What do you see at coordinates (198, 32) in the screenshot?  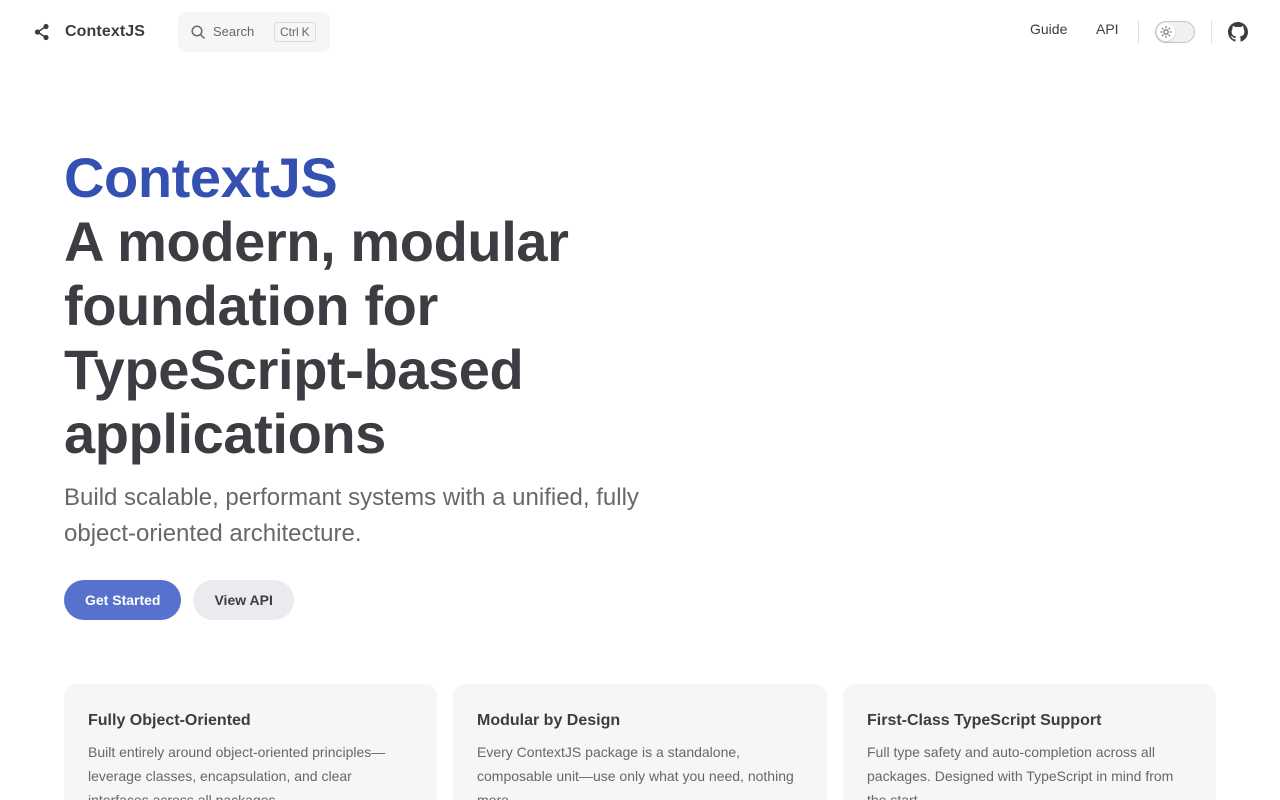 I see `search-icon` at bounding box center [198, 32].